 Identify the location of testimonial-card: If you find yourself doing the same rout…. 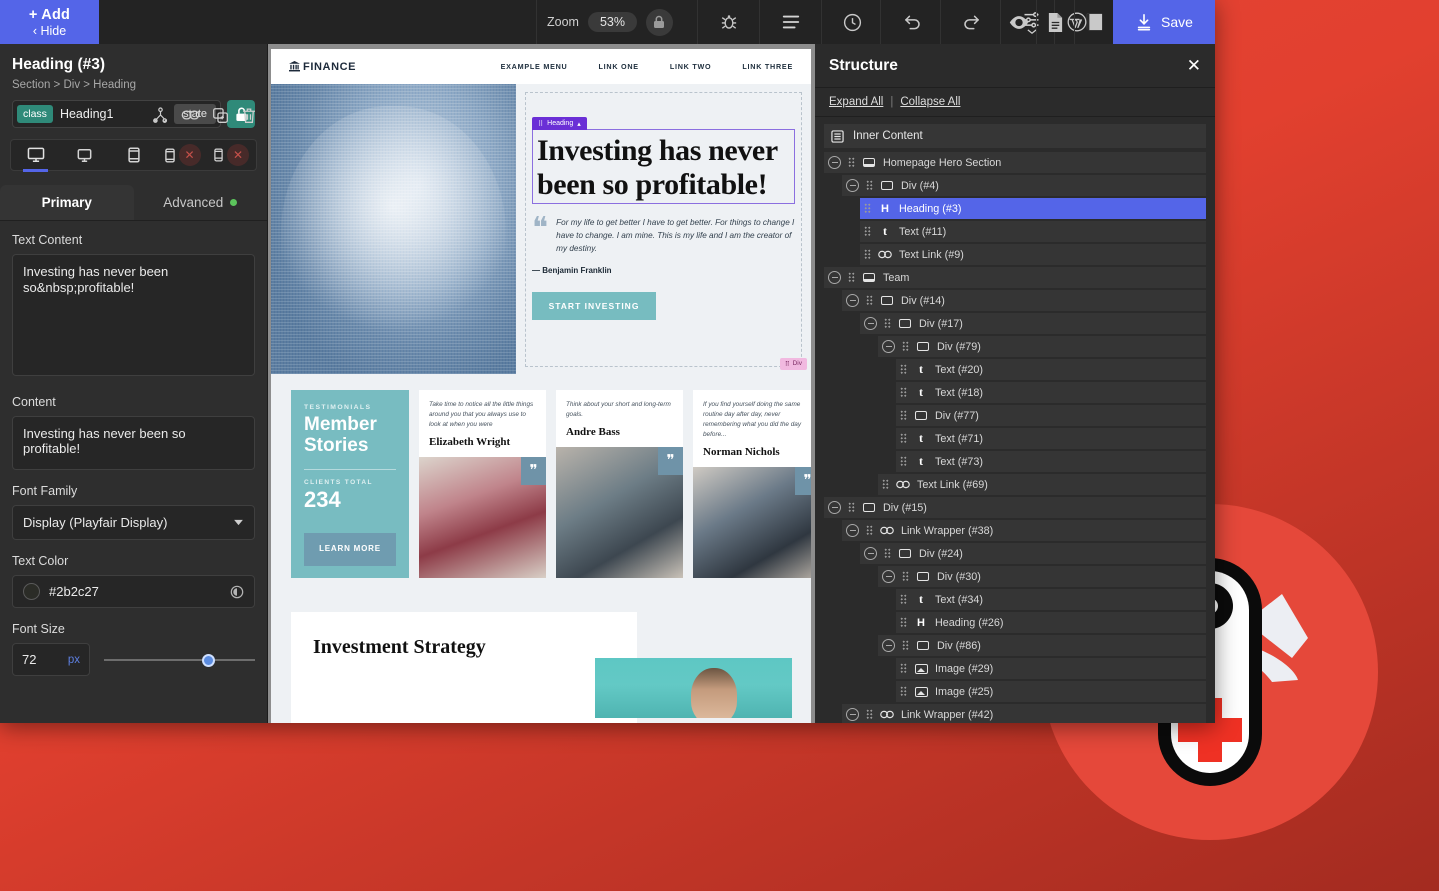
(752, 484).